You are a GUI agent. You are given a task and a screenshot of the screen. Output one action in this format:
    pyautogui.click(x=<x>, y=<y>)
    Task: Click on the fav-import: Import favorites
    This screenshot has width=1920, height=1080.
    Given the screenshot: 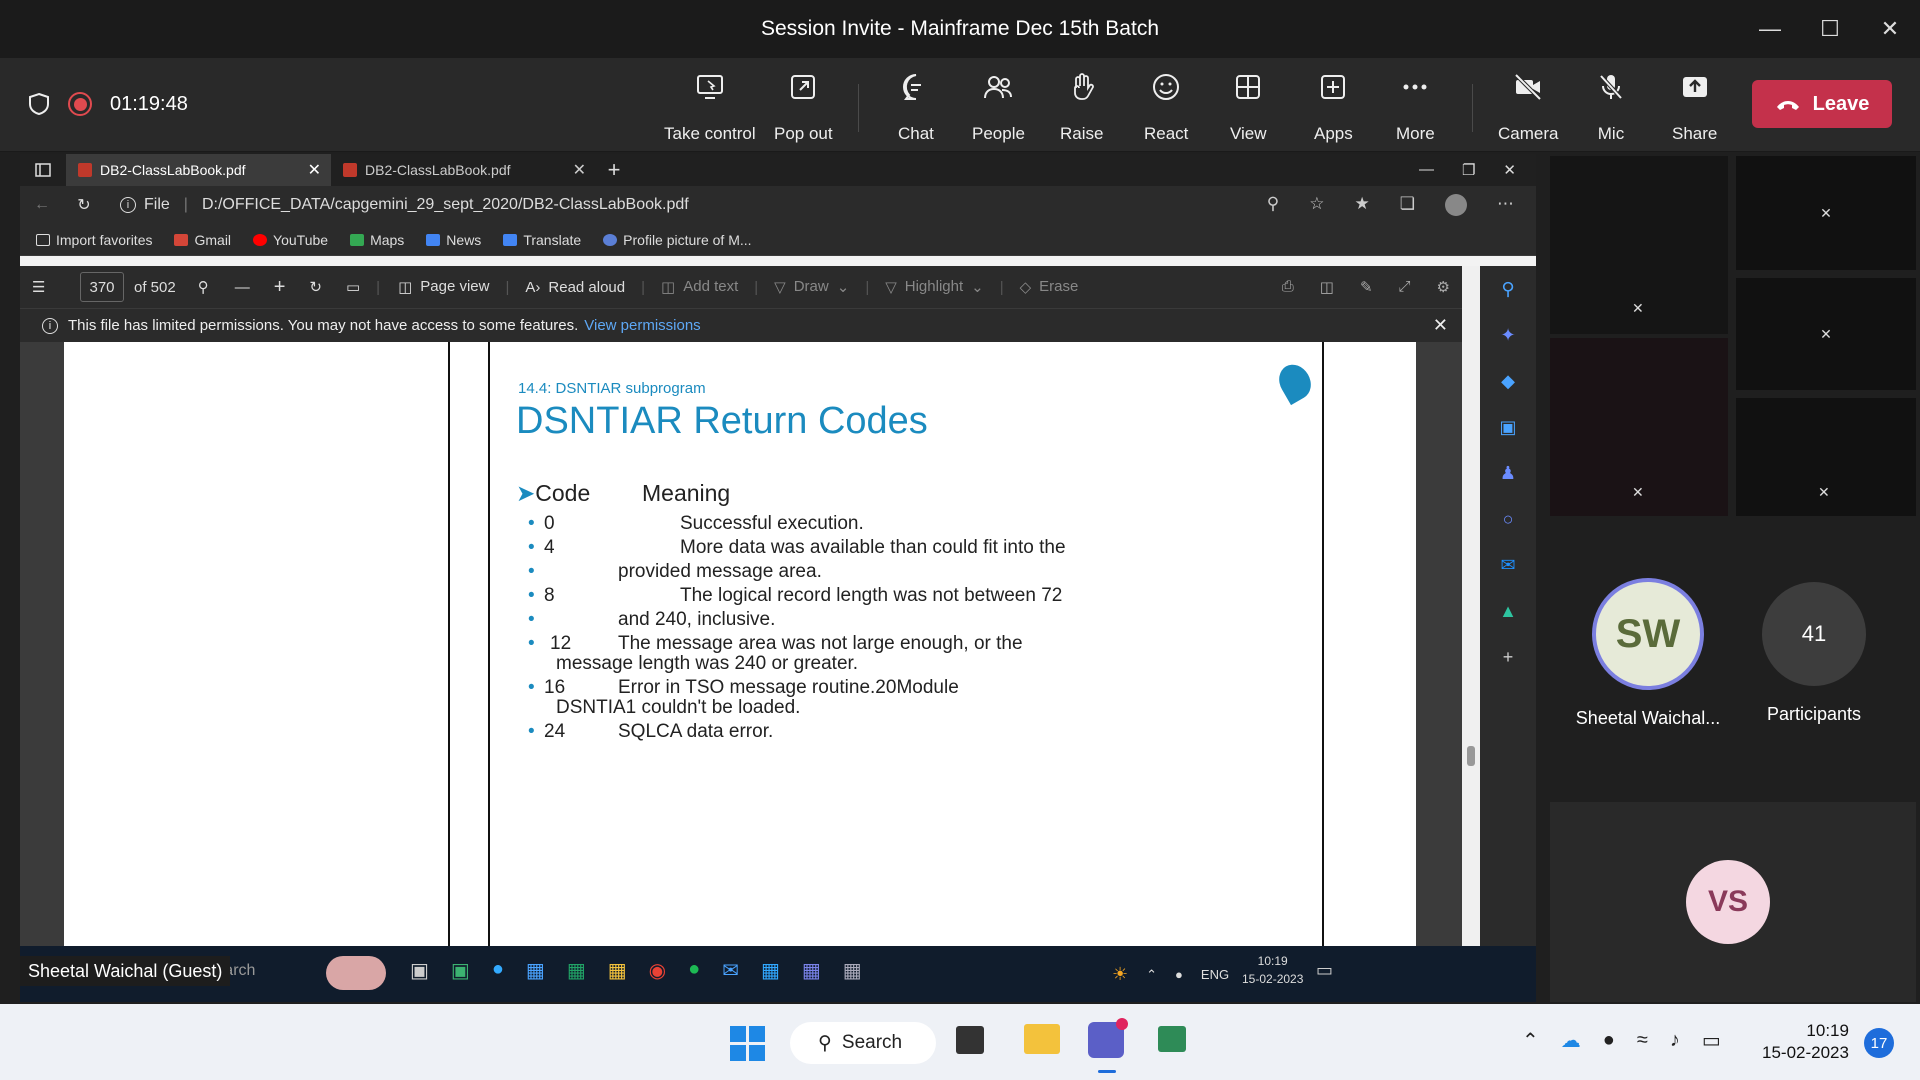 What is the action you would take?
    pyautogui.click(x=94, y=240)
    